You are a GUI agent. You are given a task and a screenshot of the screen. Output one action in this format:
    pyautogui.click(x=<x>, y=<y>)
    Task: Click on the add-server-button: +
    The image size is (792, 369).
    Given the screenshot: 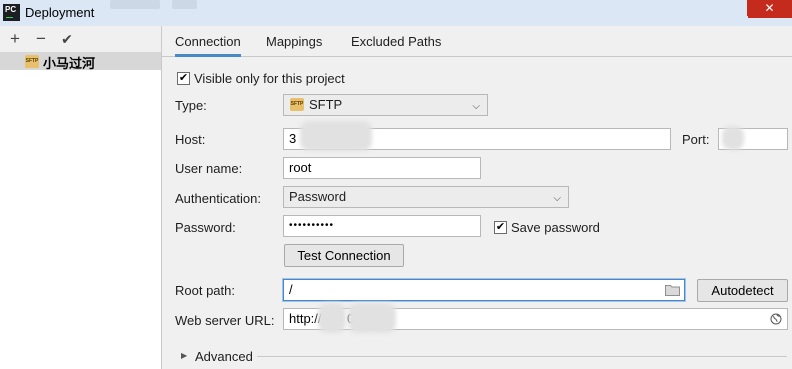 What is the action you would take?
    pyautogui.click(x=15, y=39)
    